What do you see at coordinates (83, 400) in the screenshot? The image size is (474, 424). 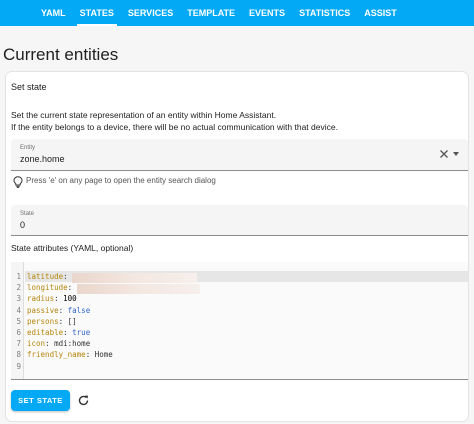 I see `refresh-icon` at bounding box center [83, 400].